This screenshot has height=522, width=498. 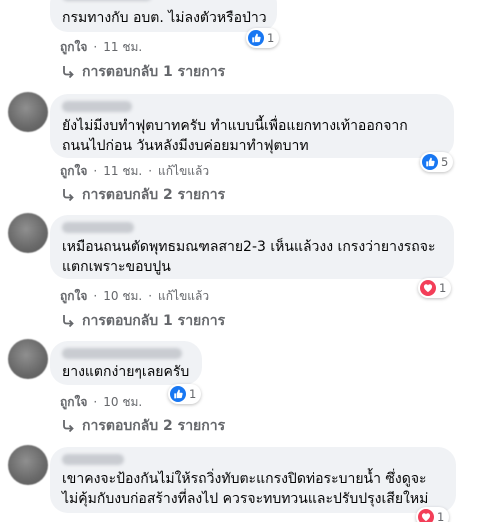 I want to click on reaction-count: 5, so click(x=445, y=162).